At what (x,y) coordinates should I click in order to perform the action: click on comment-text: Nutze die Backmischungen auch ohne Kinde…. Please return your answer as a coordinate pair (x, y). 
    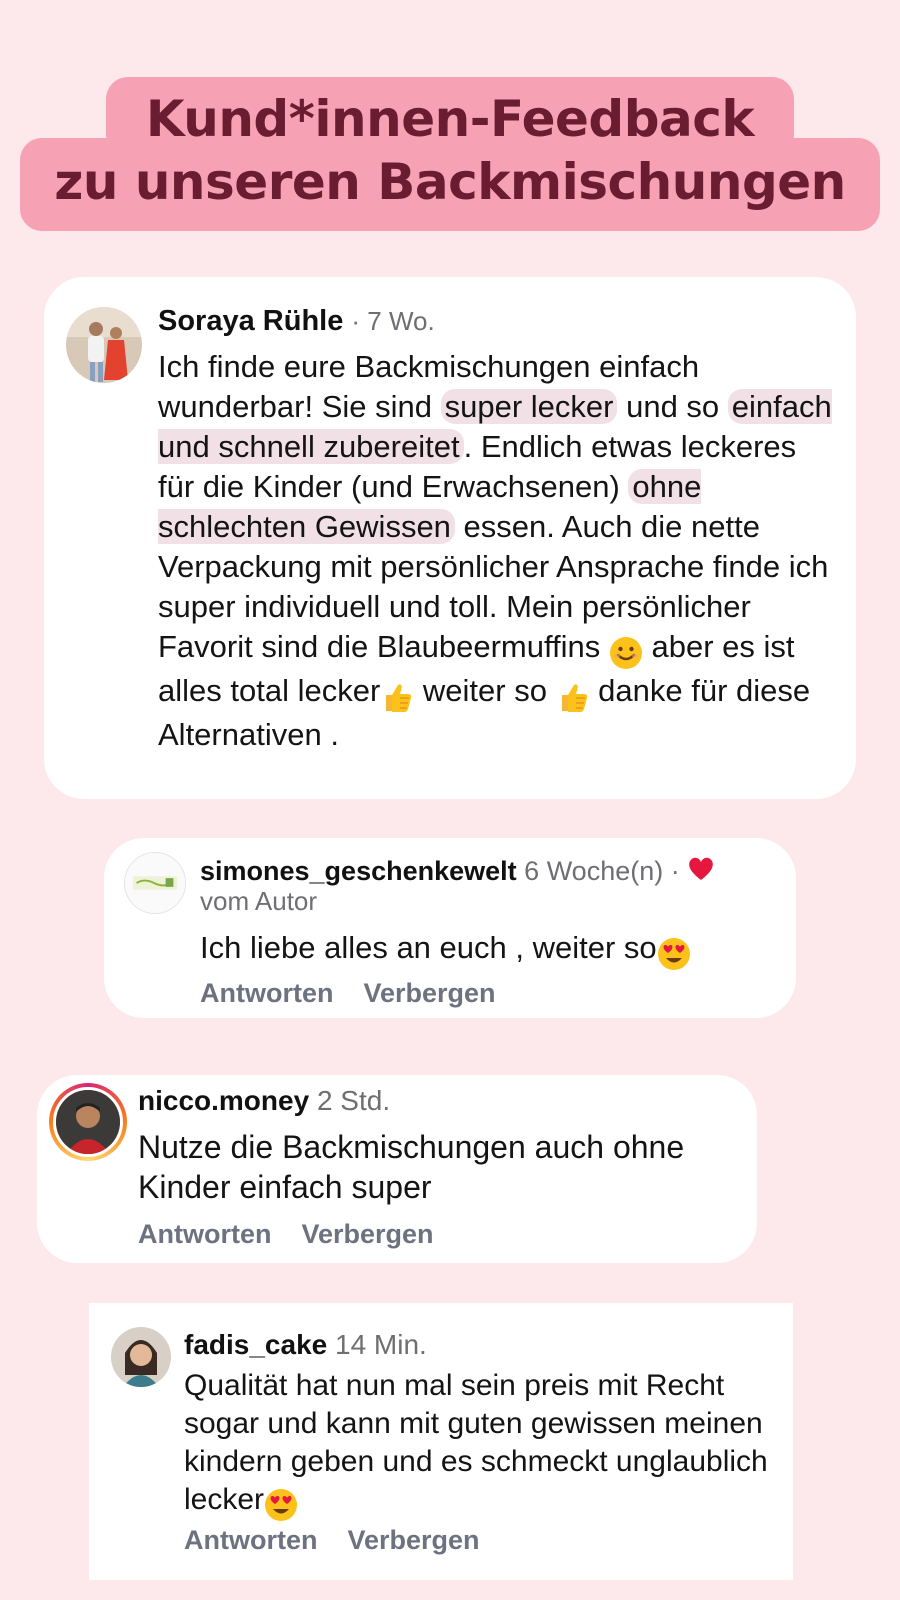
    Looking at the image, I should click on (411, 1167).